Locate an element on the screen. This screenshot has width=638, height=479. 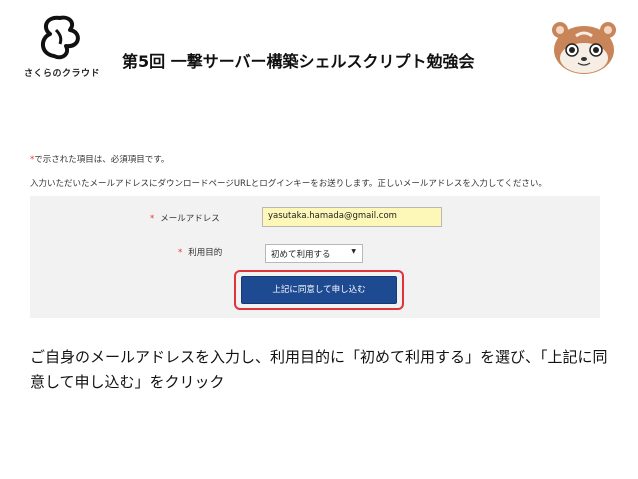
sakura-cloud-logo: さくらのクラウド is located at coordinates (62, 49).